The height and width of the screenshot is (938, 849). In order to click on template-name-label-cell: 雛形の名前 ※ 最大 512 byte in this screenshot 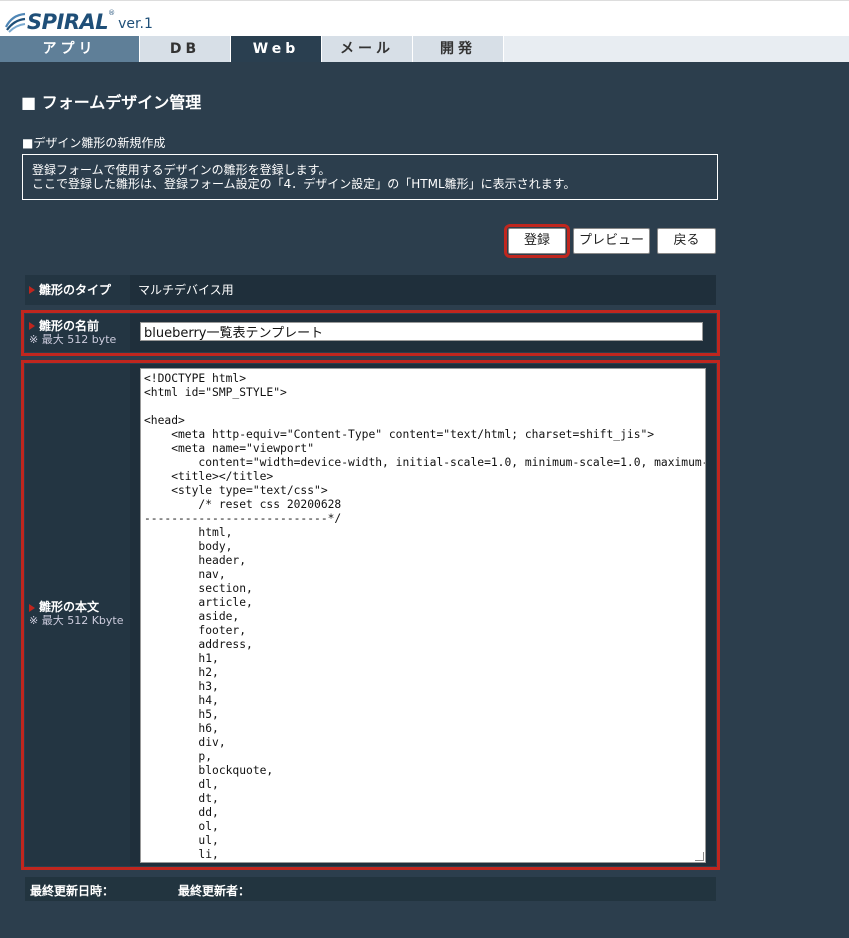, I will do `click(77, 333)`.